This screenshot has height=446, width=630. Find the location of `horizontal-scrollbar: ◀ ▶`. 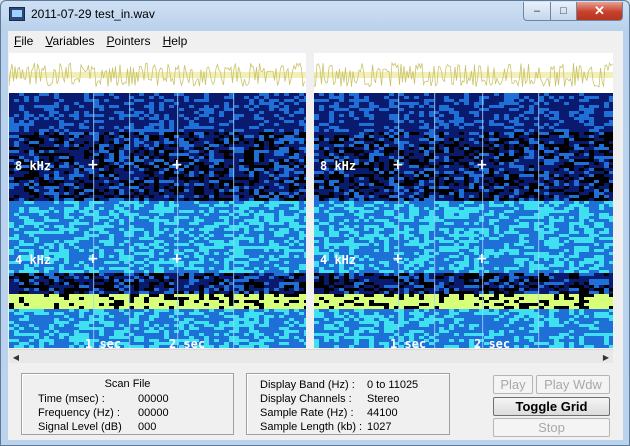

horizontal-scrollbar: ◀ ▶ is located at coordinates (311, 356).